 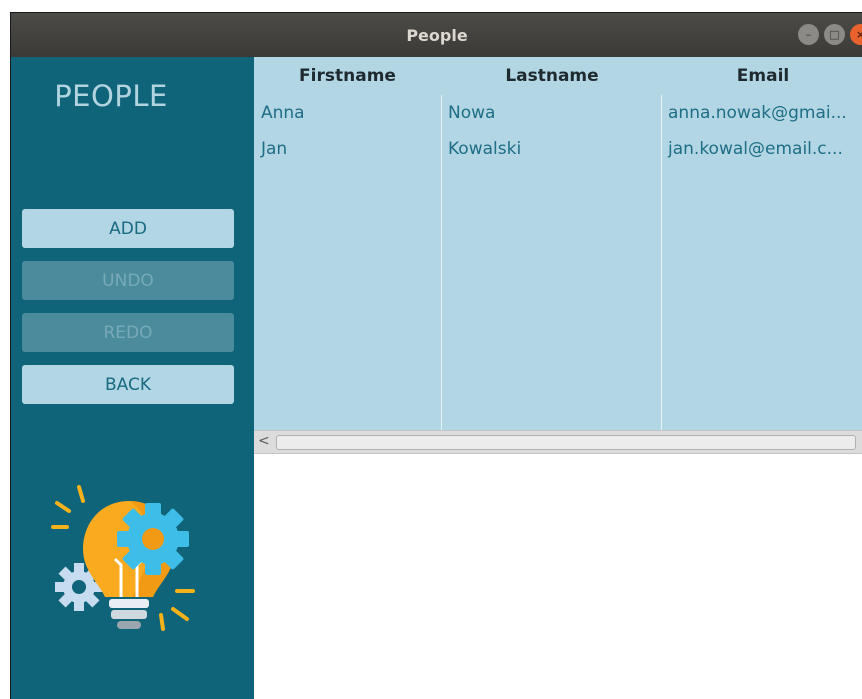 What do you see at coordinates (566, 442) in the screenshot?
I see `scrollbar-thumb` at bounding box center [566, 442].